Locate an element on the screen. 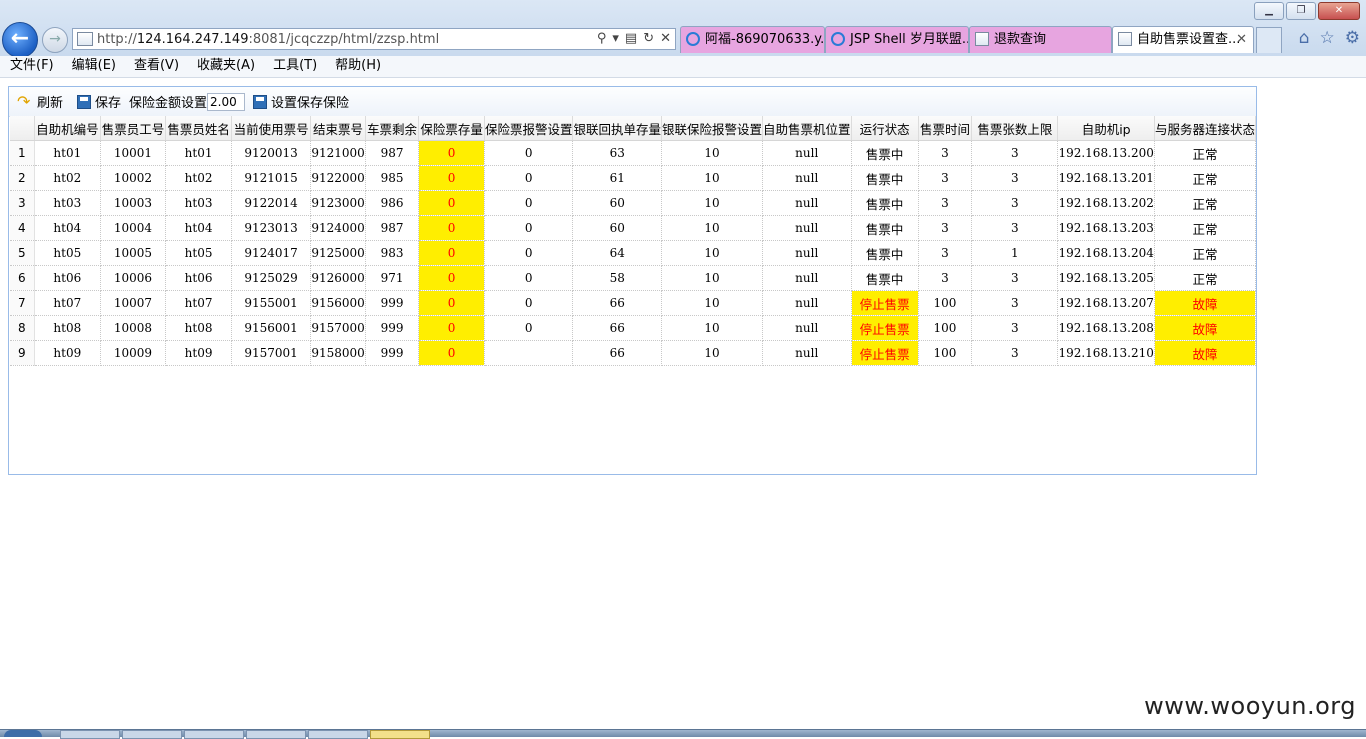 Image resolution: width=1366 pixels, height=739 pixels. column-header: 售票员姓名 is located at coordinates (198, 128).